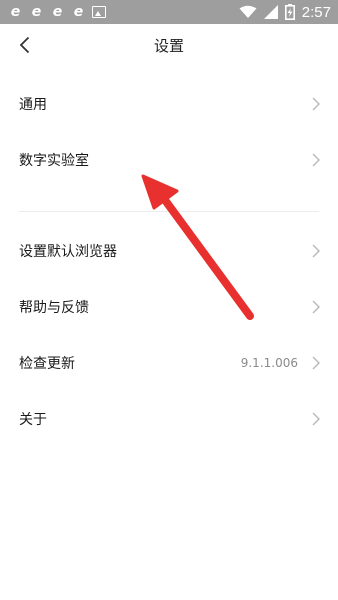 The image size is (338, 600). What do you see at coordinates (289, 12) in the screenshot?
I see `battery-charging-icon` at bounding box center [289, 12].